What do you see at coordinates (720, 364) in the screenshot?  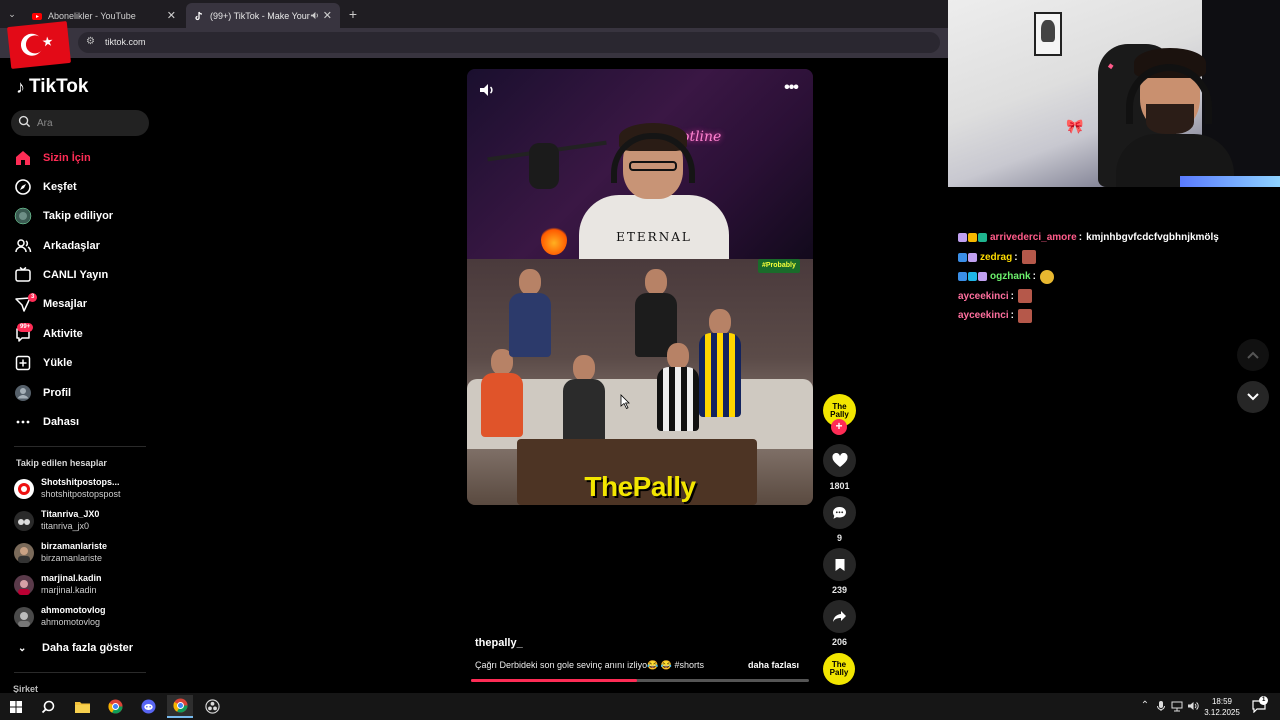 I see `fan-fenerbahce` at bounding box center [720, 364].